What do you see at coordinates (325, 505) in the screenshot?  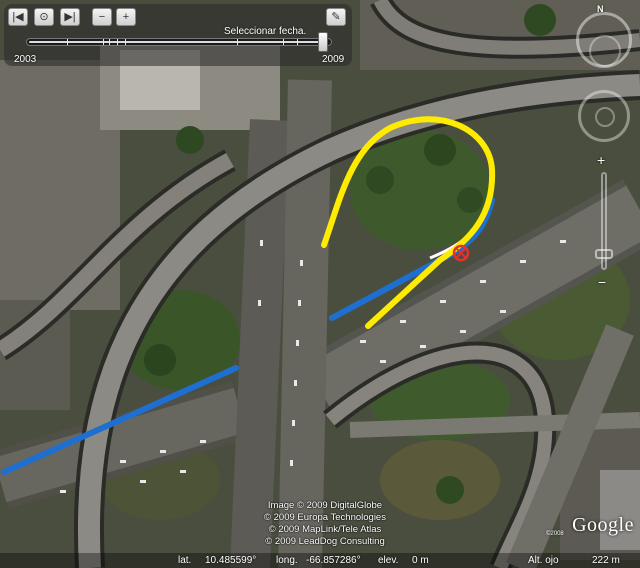 I see `attribution-line: Image © 2009 DigitalGlobe` at bounding box center [325, 505].